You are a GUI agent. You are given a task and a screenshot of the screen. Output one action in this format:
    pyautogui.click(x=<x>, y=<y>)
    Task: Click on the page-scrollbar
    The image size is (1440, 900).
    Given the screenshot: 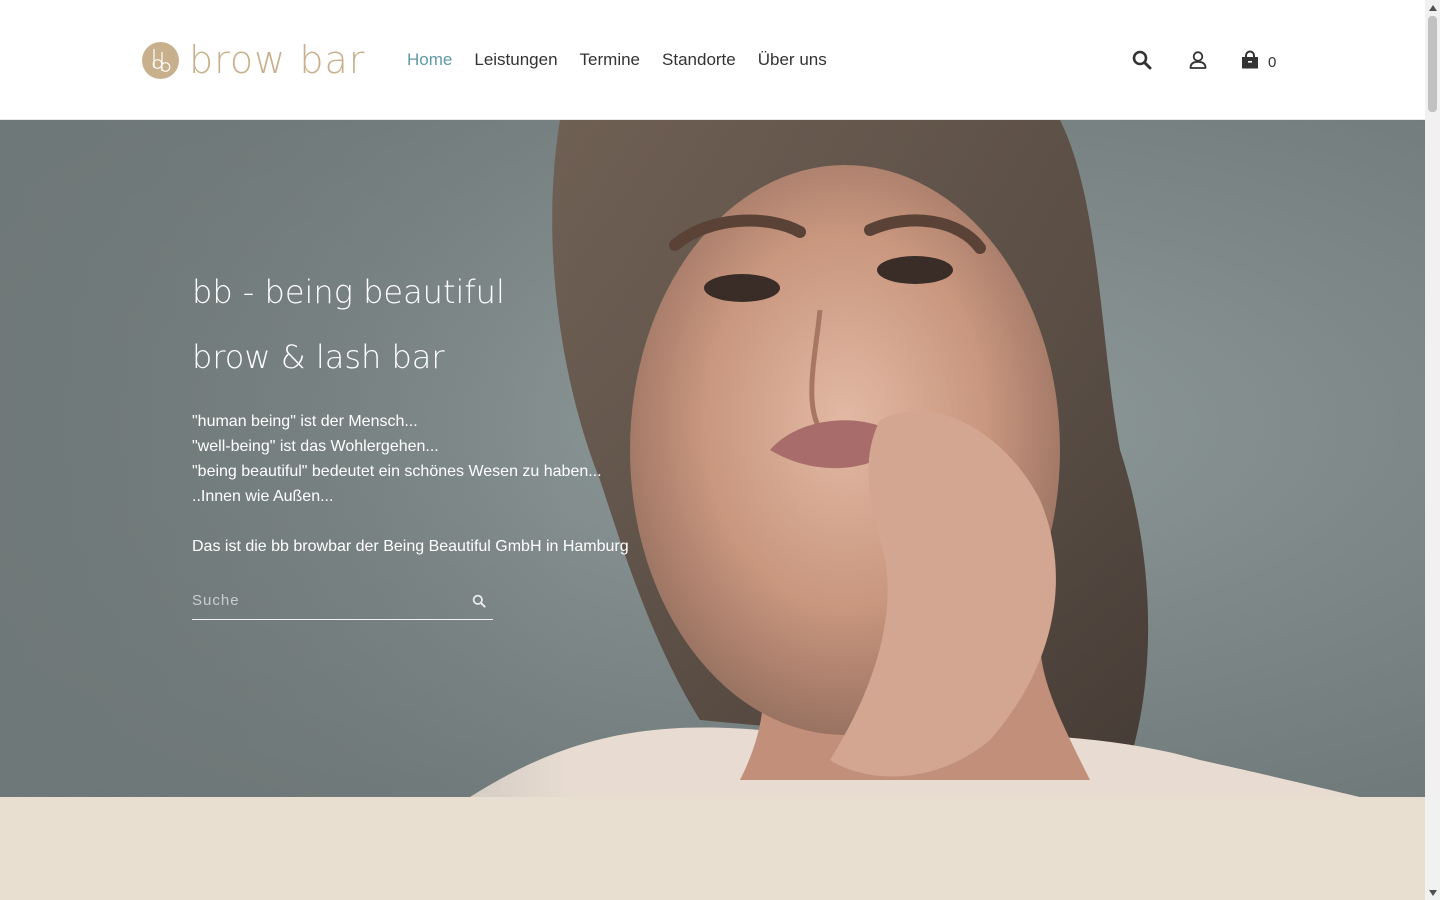 What is the action you would take?
    pyautogui.click(x=1432, y=450)
    